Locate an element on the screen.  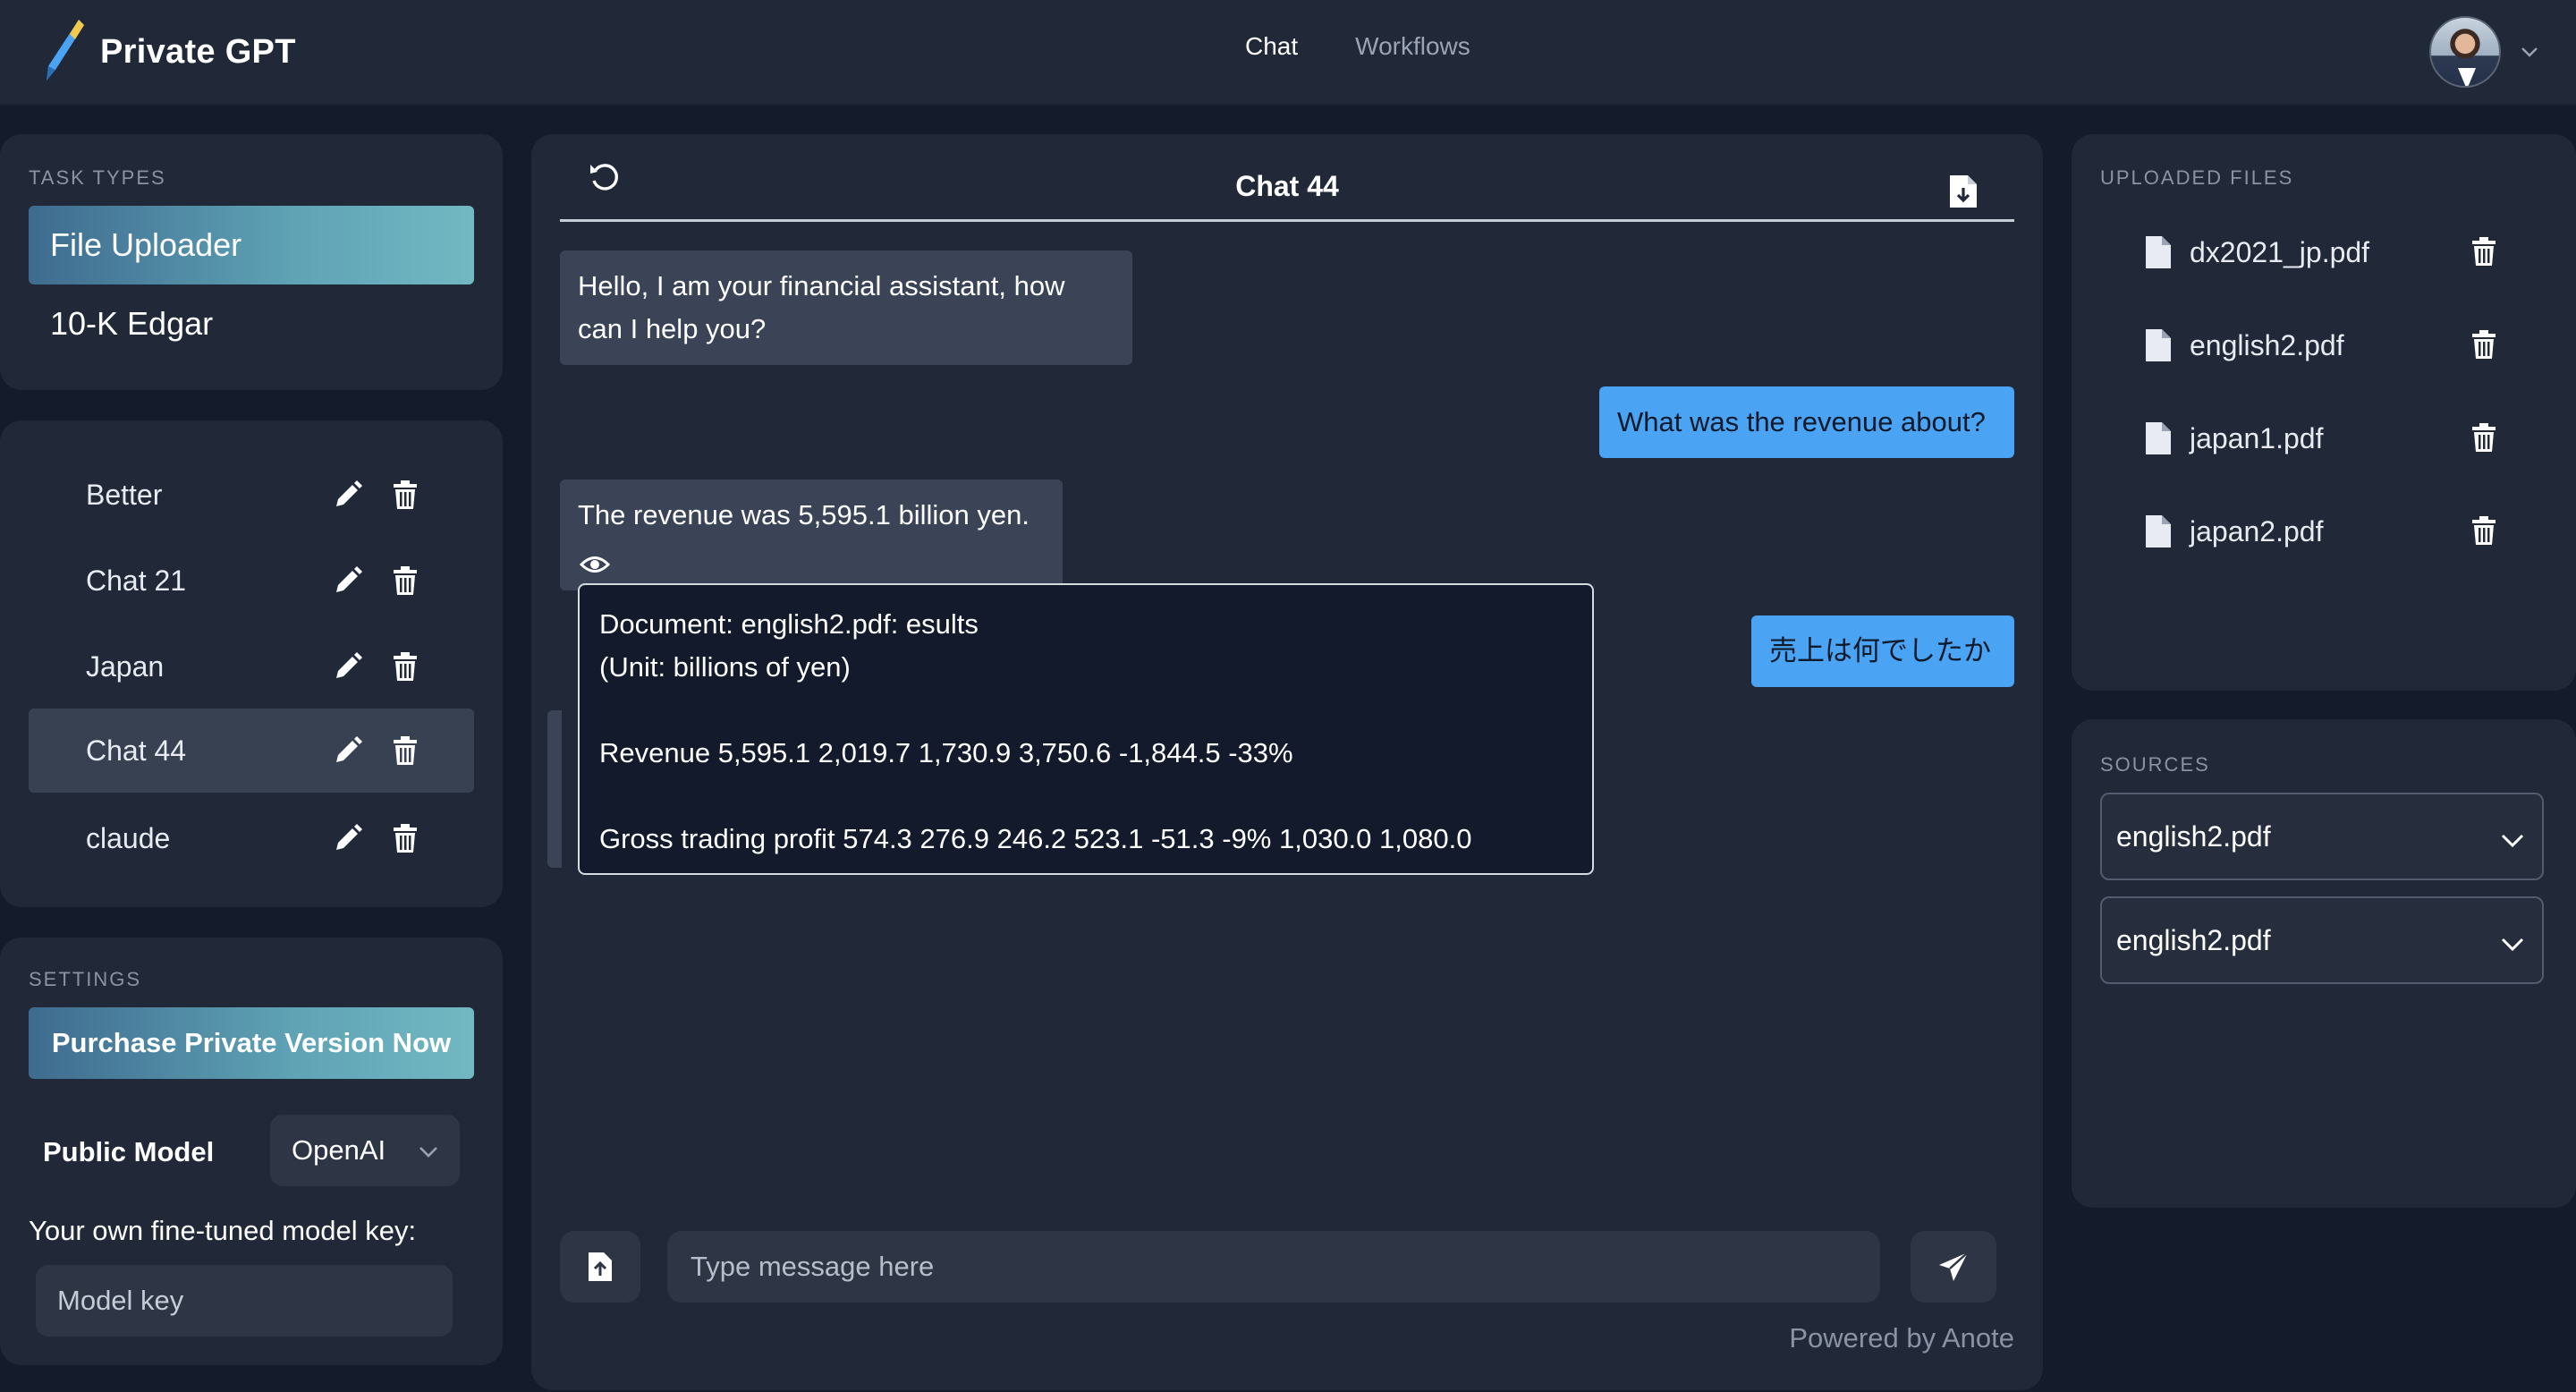
file-name: japan1.pdf is located at coordinates (2257, 437).